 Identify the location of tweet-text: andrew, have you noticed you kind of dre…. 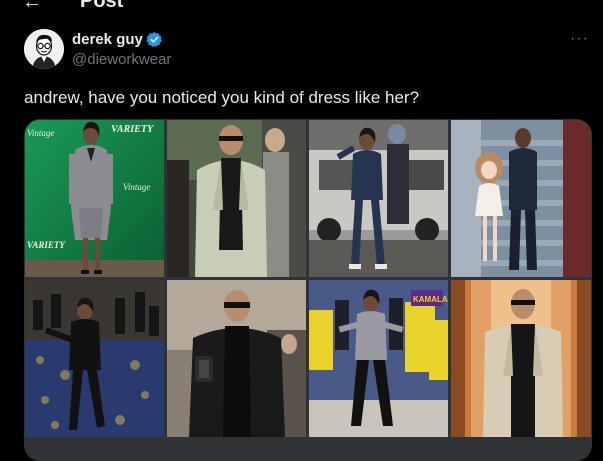
(222, 97).